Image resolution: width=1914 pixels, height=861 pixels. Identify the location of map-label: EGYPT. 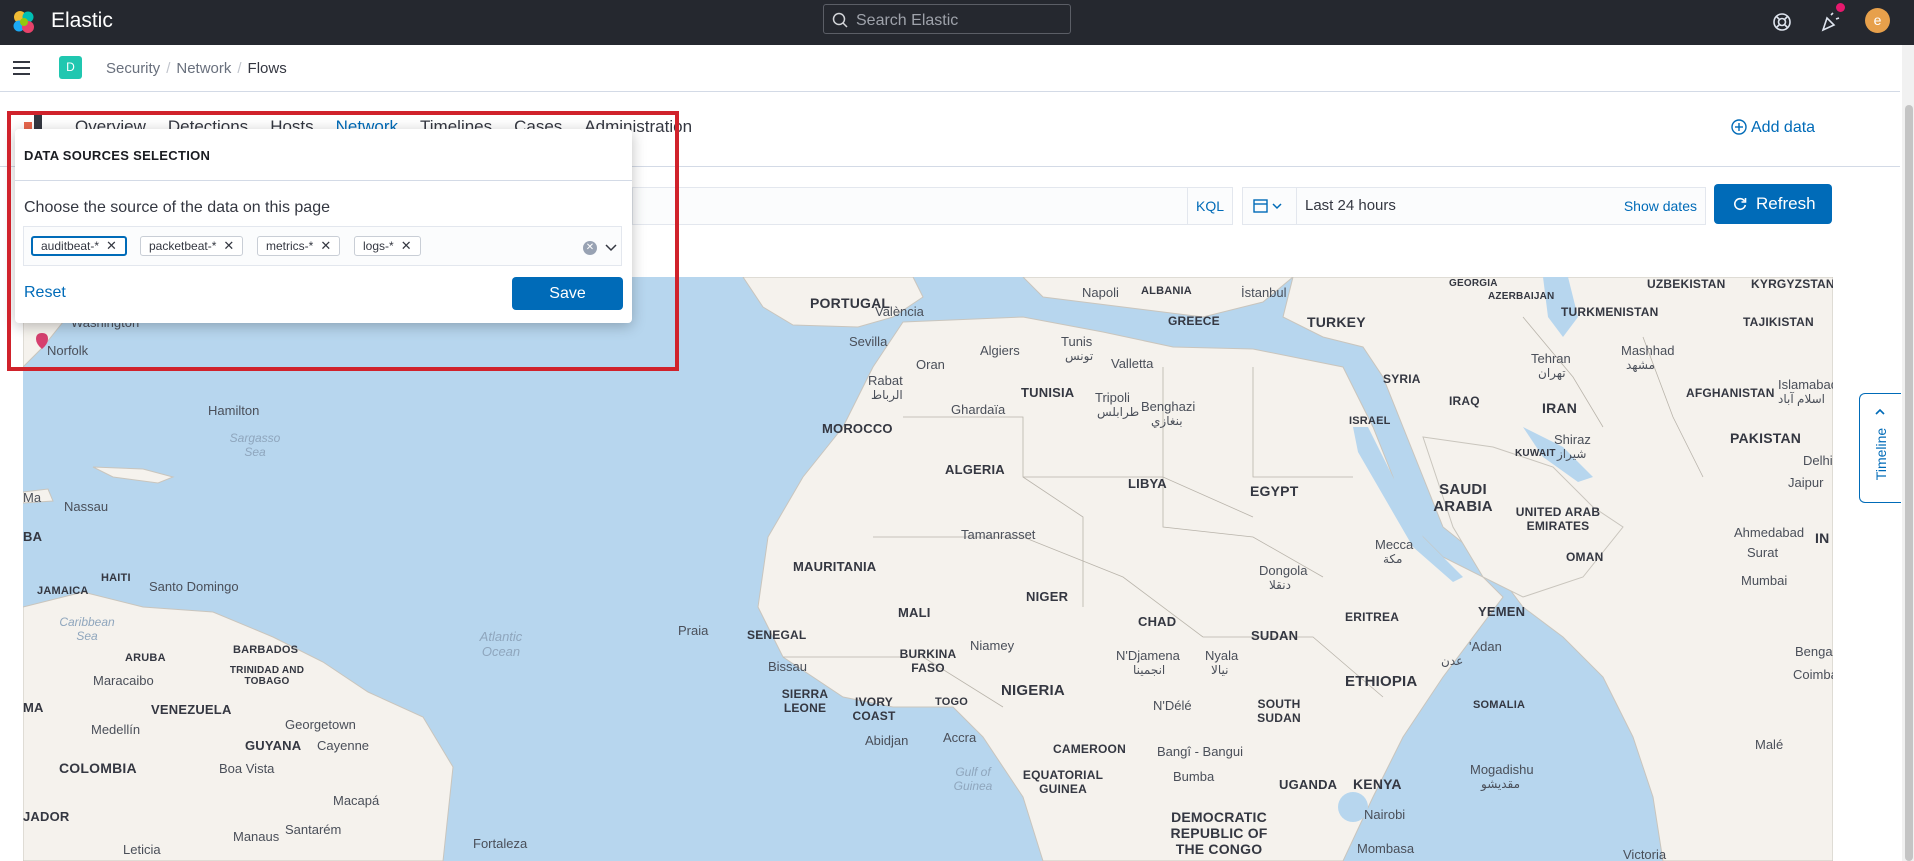
(1274, 491).